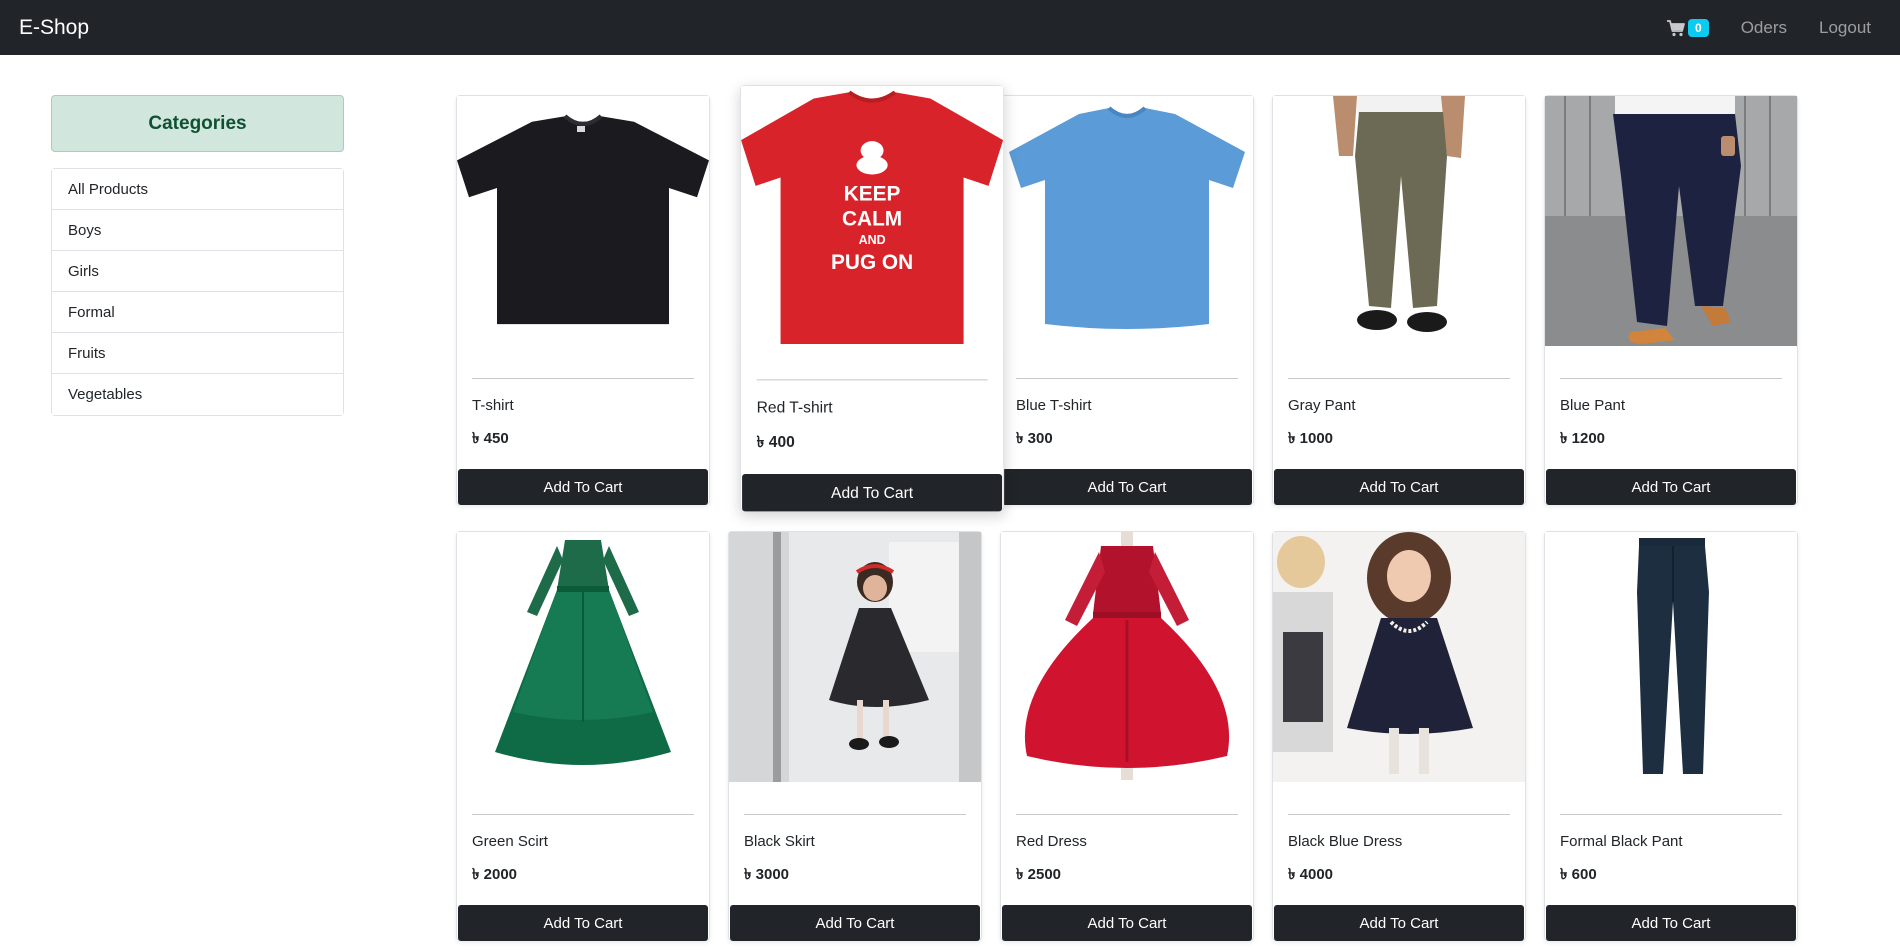  What do you see at coordinates (1621, 841) in the screenshot?
I see `product-name: Formal Black Pant` at bounding box center [1621, 841].